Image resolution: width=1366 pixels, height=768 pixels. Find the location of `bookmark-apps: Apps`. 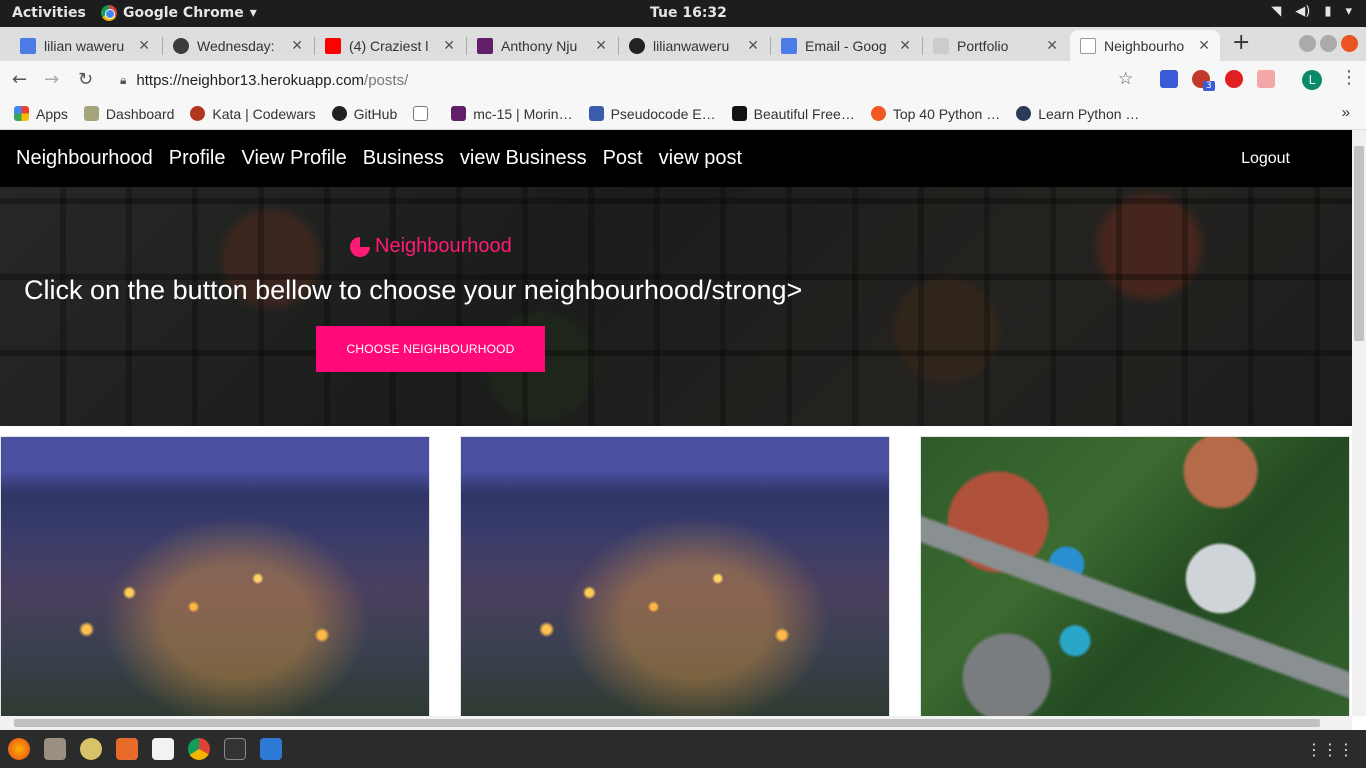

bookmark-apps: Apps is located at coordinates (41, 114).